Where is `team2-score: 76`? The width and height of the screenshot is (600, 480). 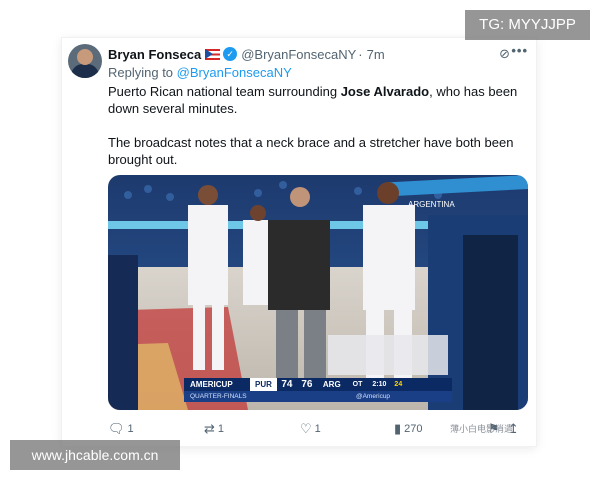 team2-score: 76 is located at coordinates (307, 384).